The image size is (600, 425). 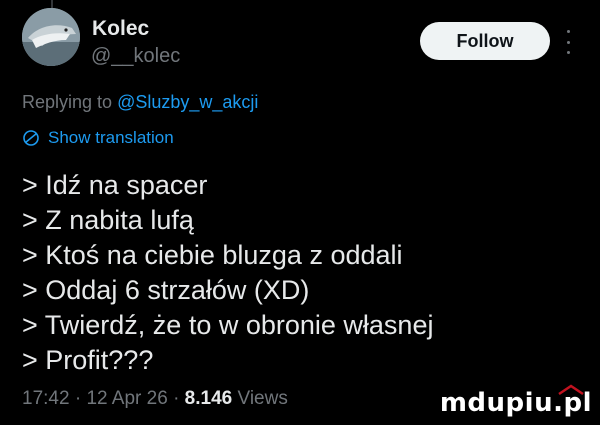 What do you see at coordinates (212, 255) in the screenshot?
I see `tweet-line: > Ktoś na ciebie bluzga z oddali` at bounding box center [212, 255].